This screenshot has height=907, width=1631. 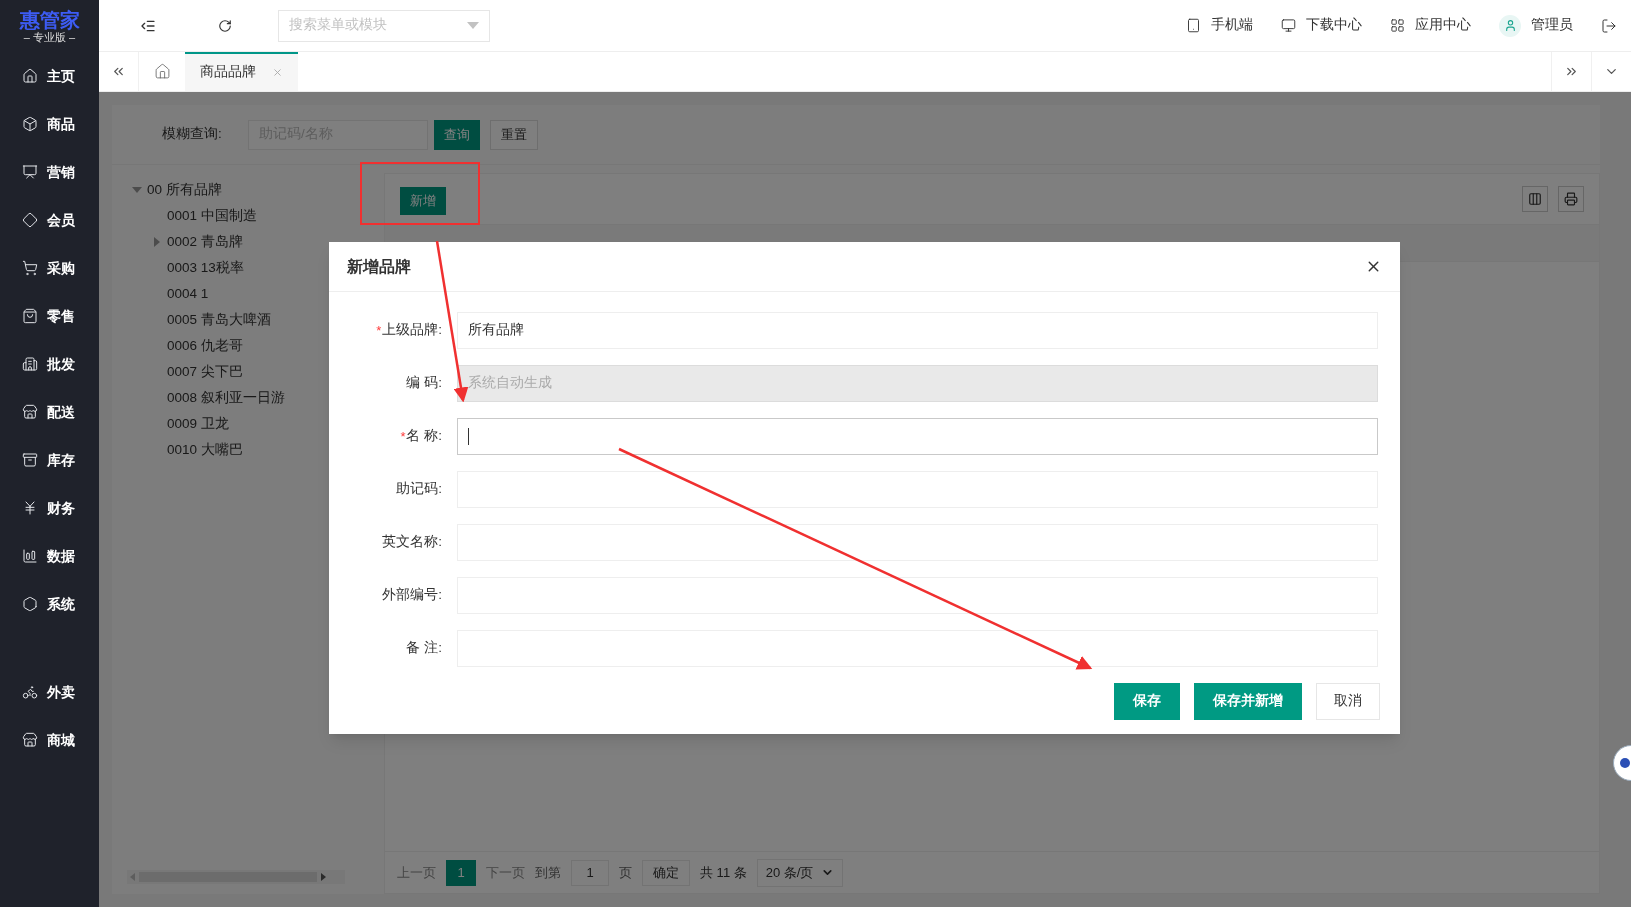 I want to click on page-input: 1, so click(x=590, y=872).